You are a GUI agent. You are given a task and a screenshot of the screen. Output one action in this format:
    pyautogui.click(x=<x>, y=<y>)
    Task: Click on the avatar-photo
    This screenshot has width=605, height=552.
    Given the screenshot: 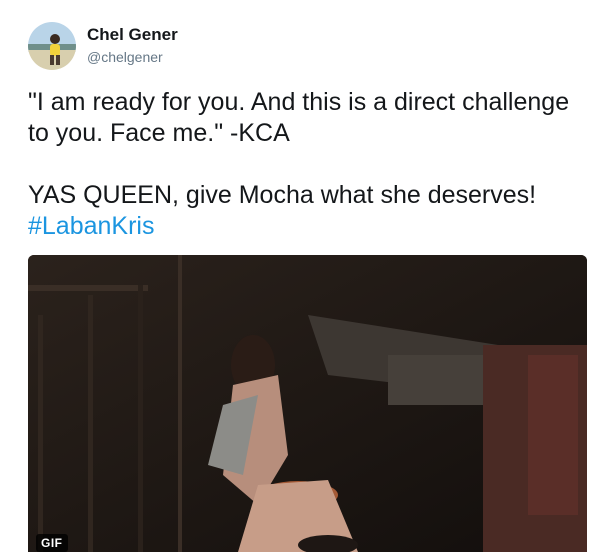 What is the action you would take?
    pyautogui.click(x=52, y=46)
    